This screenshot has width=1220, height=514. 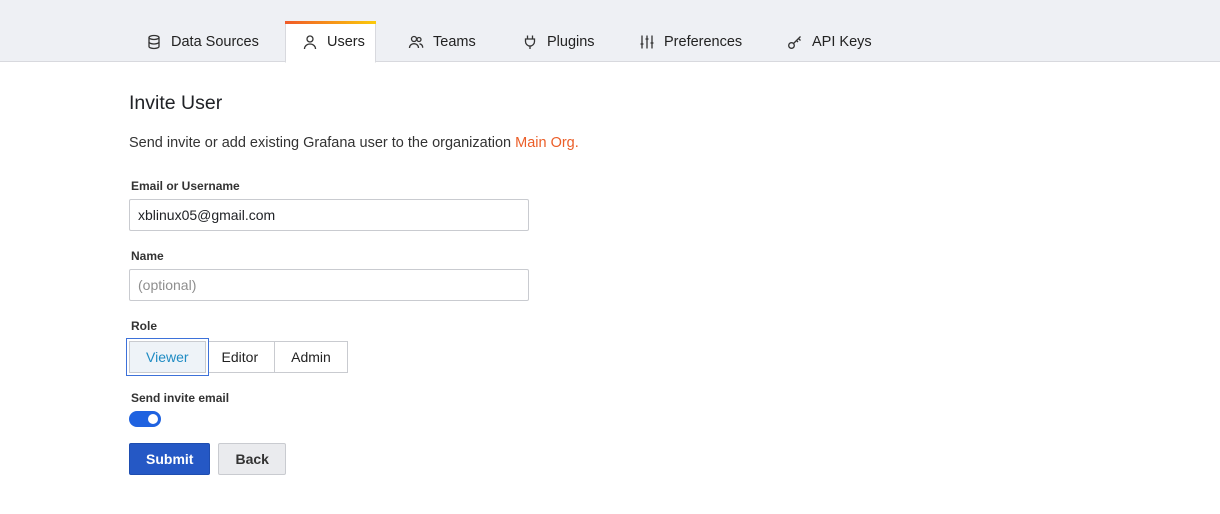 What do you see at coordinates (310, 42) in the screenshot?
I see `user-icon` at bounding box center [310, 42].